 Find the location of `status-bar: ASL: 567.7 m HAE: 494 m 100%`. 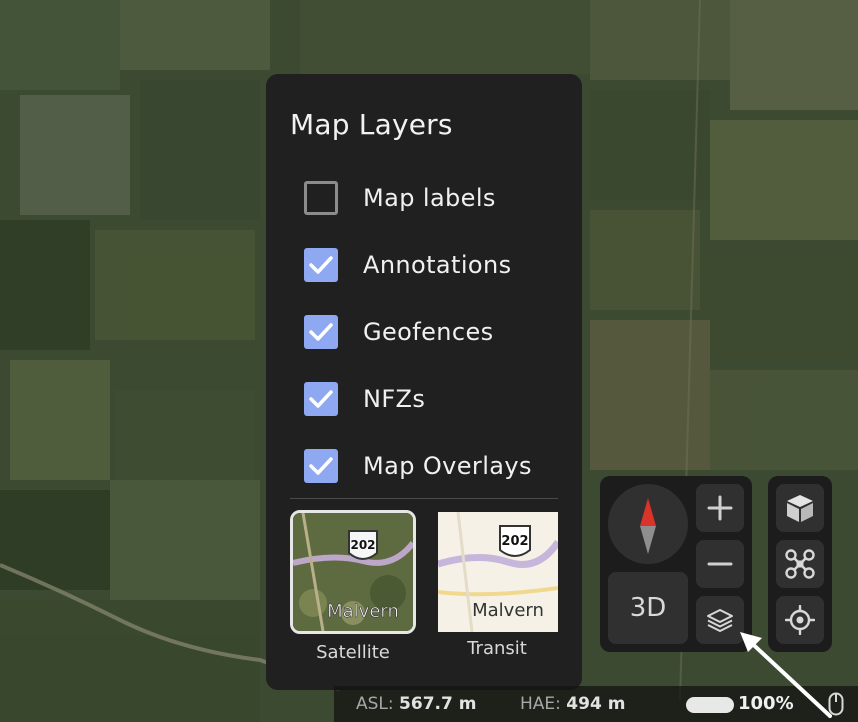

status-bar: ASL: 567.7 m HAE: 494 m 100% is located at coordinates (596, 704).